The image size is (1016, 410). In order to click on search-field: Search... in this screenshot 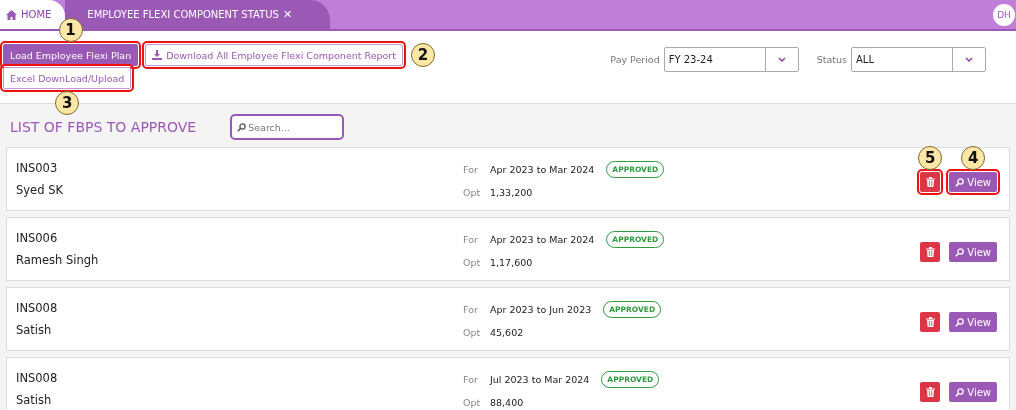, I will do `click(287, 127)`.